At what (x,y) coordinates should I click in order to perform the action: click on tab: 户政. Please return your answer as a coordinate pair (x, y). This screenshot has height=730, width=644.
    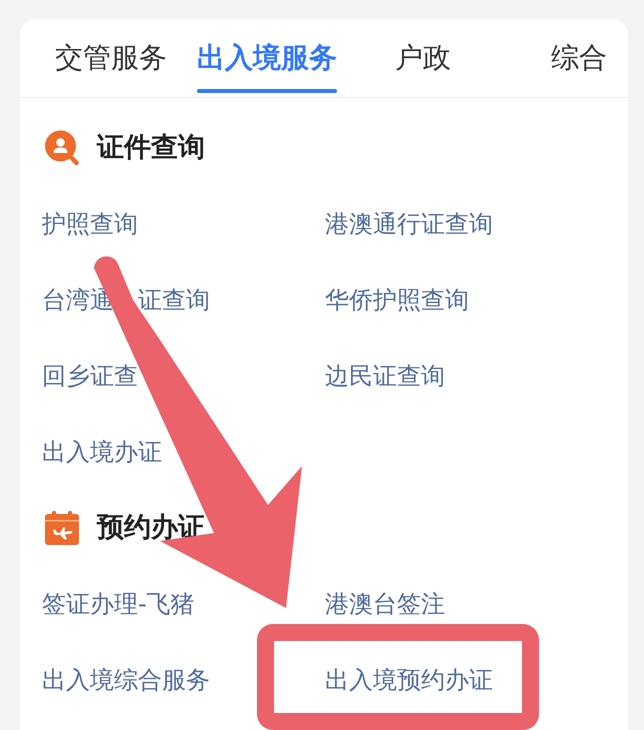
    Looking at the image, I should click on (423, 58).